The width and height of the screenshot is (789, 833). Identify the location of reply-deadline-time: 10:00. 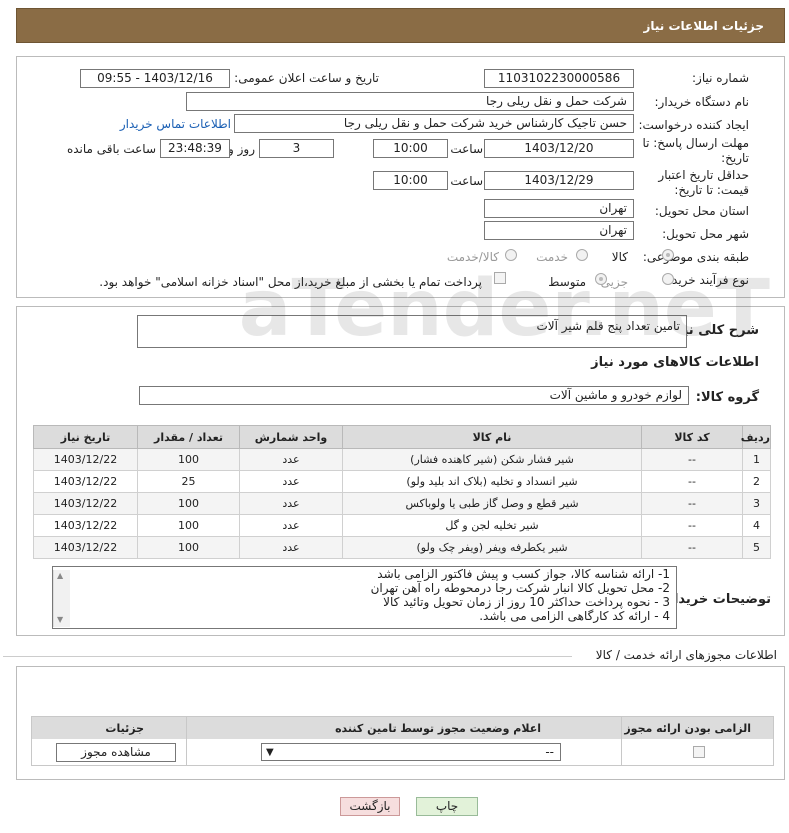
(410, 148).